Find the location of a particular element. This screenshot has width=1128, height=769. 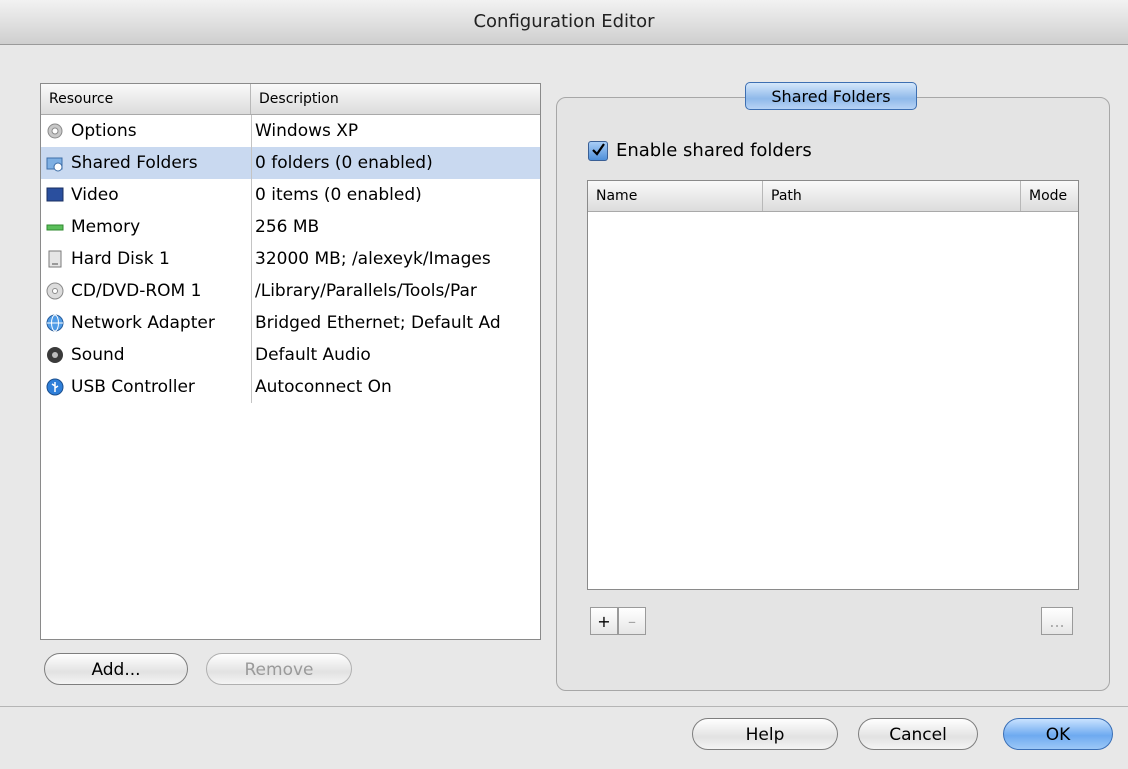

resource-table-header: Resource Description is located at coordinates (290, 99).